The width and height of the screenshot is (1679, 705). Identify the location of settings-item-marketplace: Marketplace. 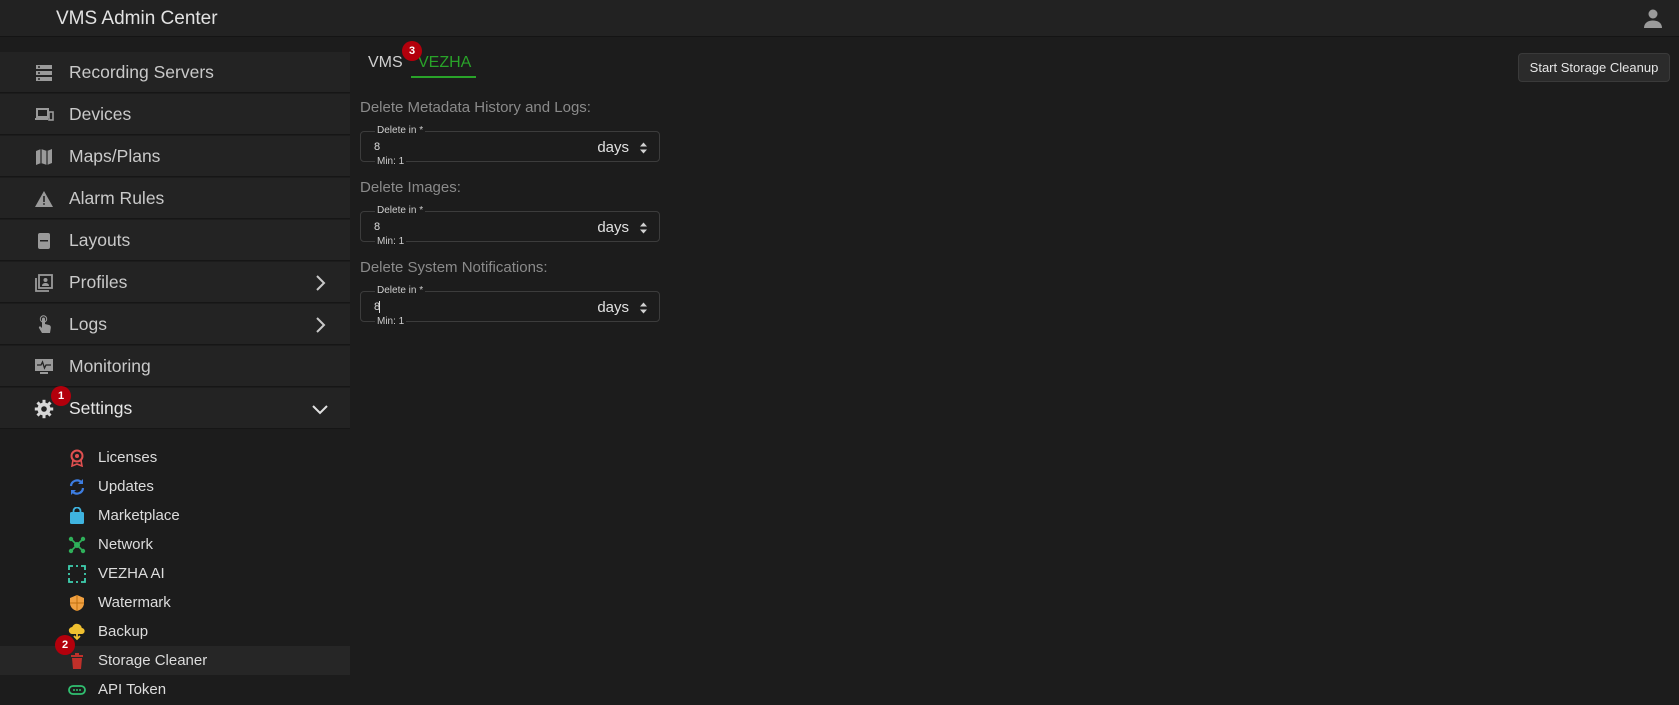
(175, 515).